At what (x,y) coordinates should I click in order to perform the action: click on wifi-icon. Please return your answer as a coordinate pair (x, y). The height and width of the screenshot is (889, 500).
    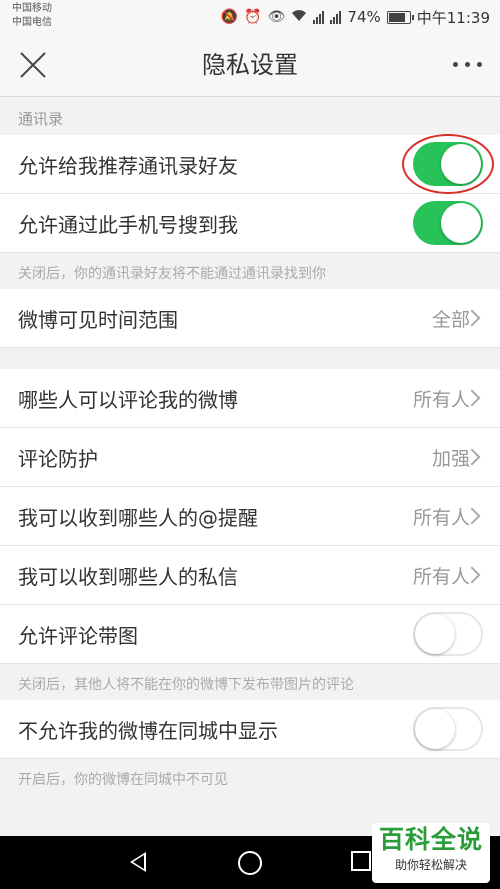
    Looking at the image, I should click on (299, 17).